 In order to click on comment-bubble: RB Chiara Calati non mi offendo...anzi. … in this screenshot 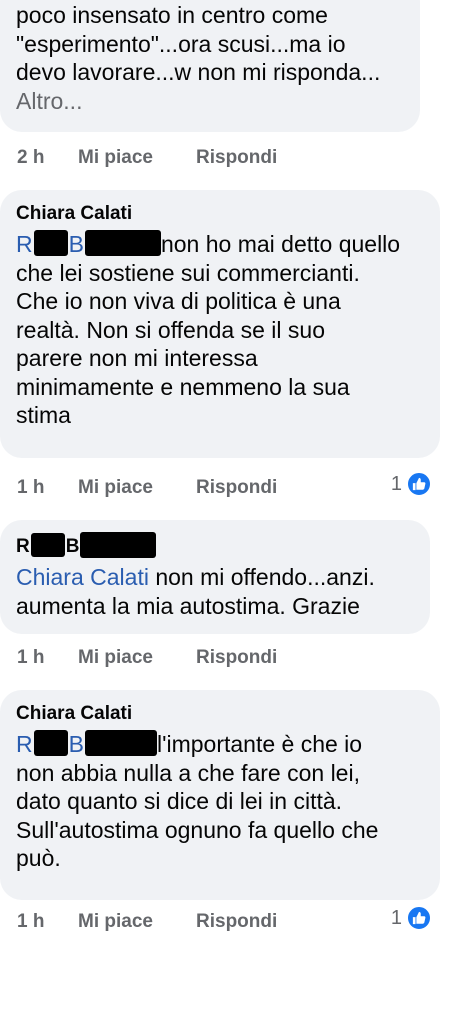, I will do `click(215, 577)`.